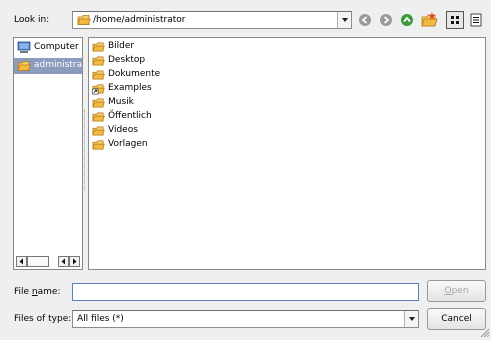 The height and width of the screenshot is (340, 491). Describe the element at coordinates (245, 292) in the screenshot. I see `filename-input` at that location.